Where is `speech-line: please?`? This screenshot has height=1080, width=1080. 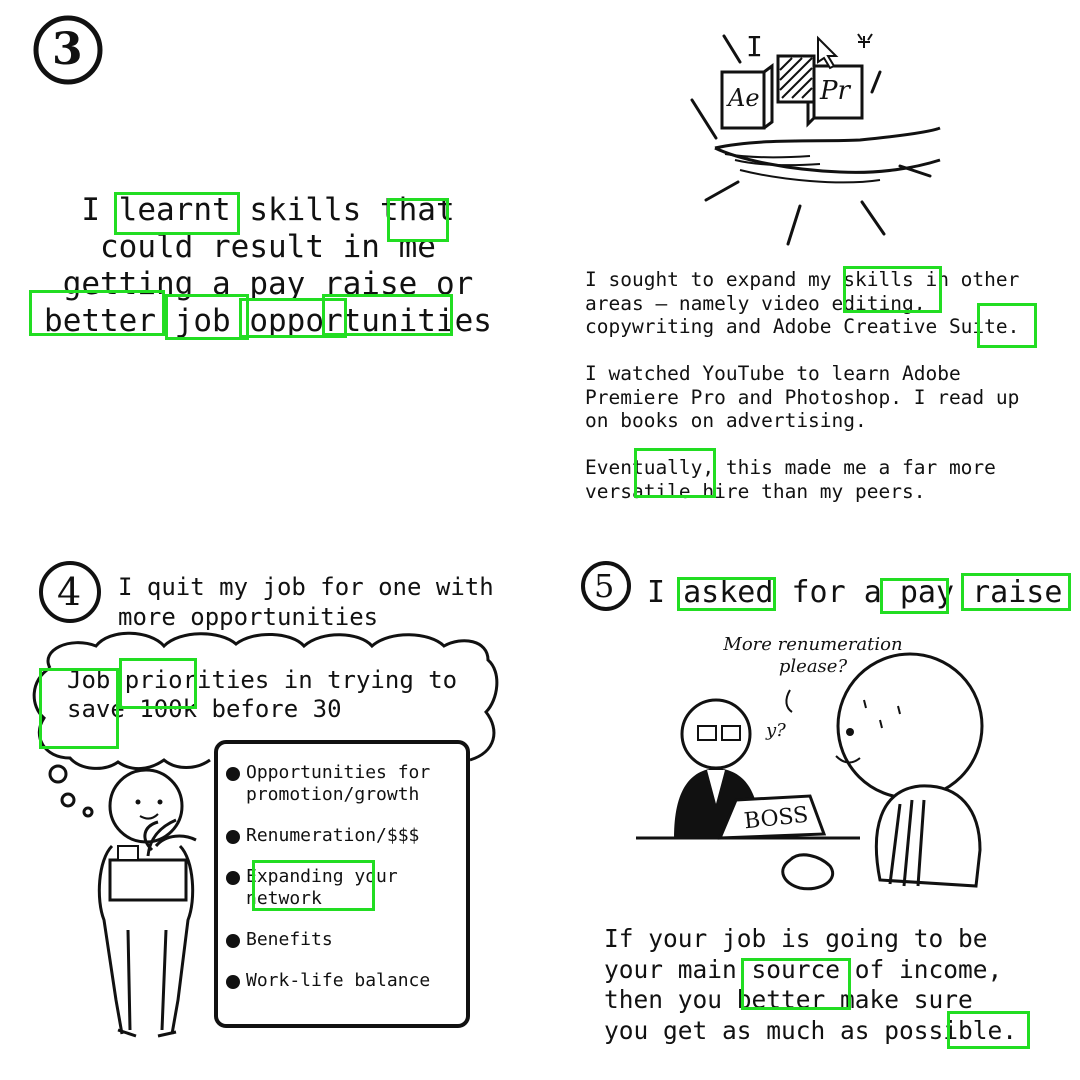 speech-line: please? is located at coordinates (813, 666).